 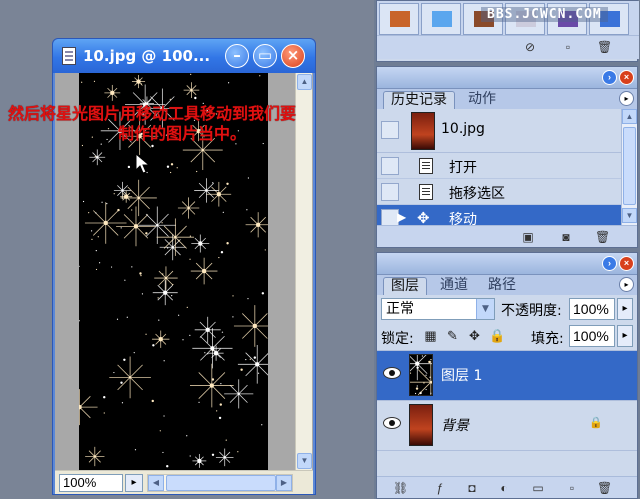 I want to click on history-scrollbar: ▲ ▼, so click(x=629, y=167).